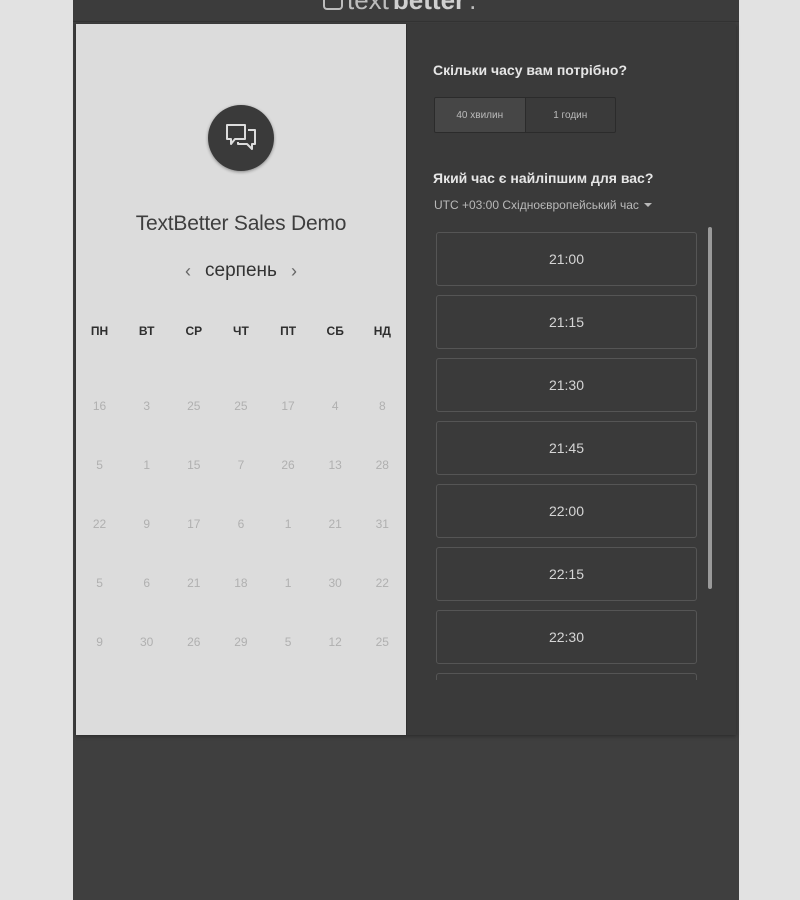  What do you see at coordinates (241, 642) in the screenshot?
I see `calendar-day: 29` at bounding box center [241, 642].